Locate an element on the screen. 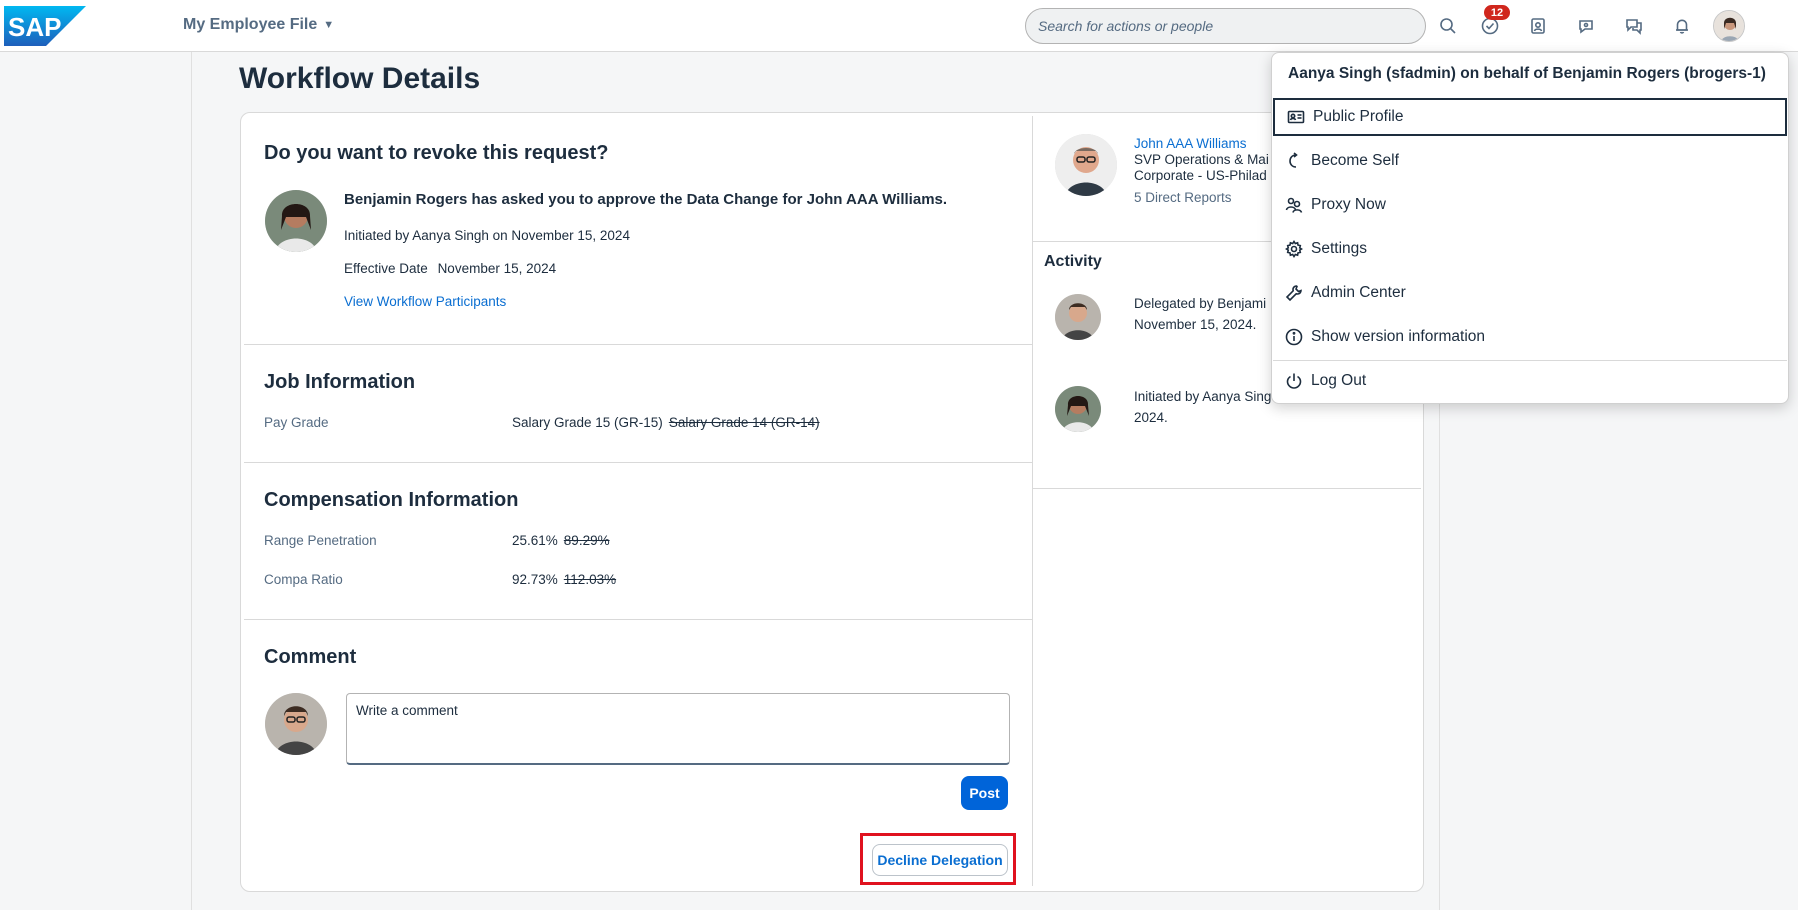  compa-ratio-label: Compa Ratio is located at coordinates (303, 579).